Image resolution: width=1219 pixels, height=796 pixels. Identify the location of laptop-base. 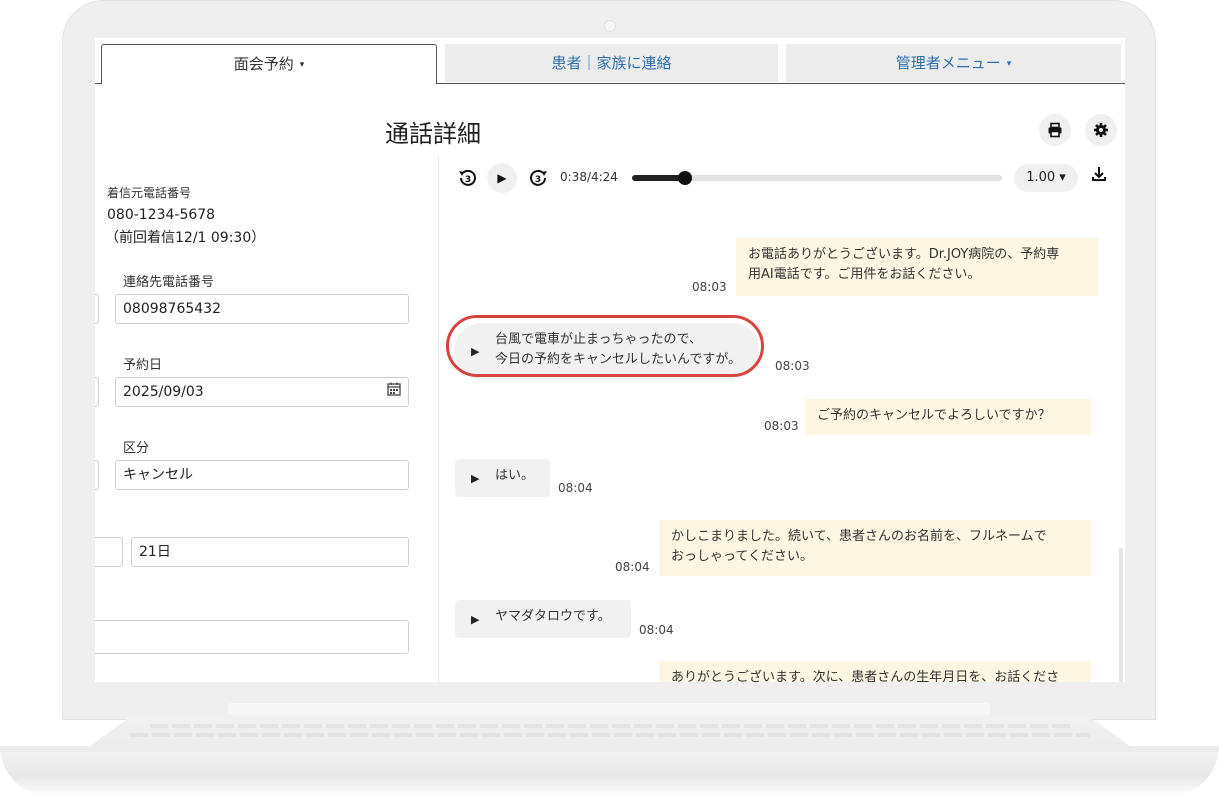
(609, 771).